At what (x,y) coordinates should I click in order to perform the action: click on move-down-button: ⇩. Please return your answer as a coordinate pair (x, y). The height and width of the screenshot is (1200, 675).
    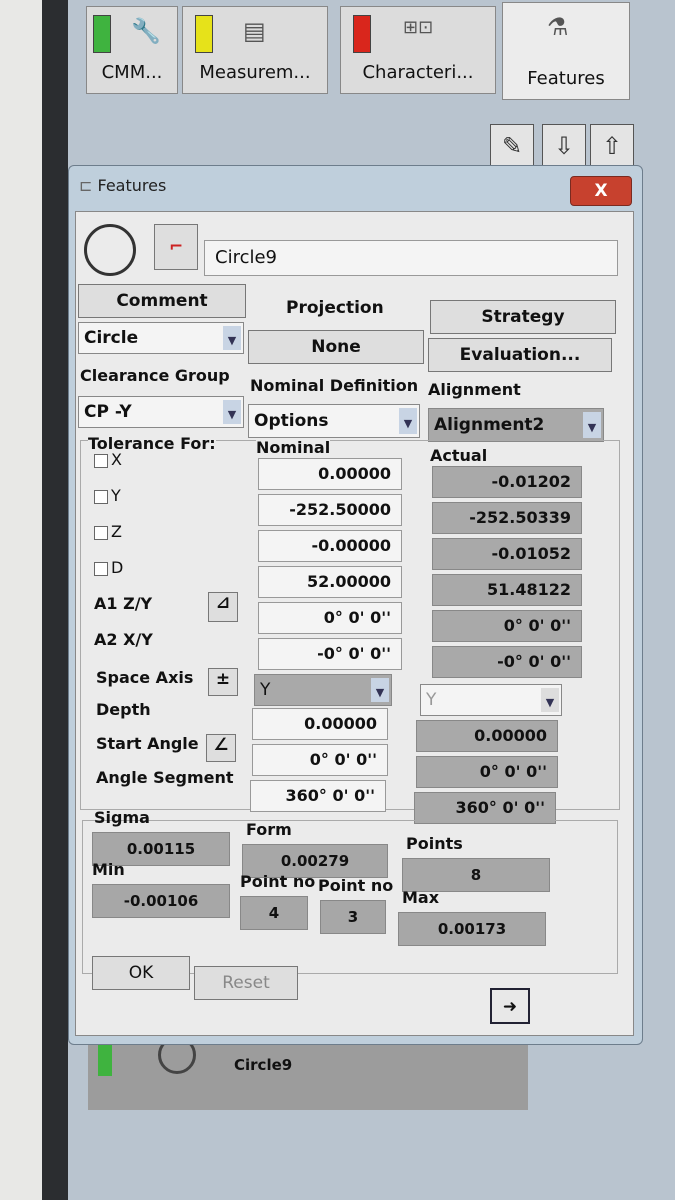
    Looking at the image, I should click on (564, 146).